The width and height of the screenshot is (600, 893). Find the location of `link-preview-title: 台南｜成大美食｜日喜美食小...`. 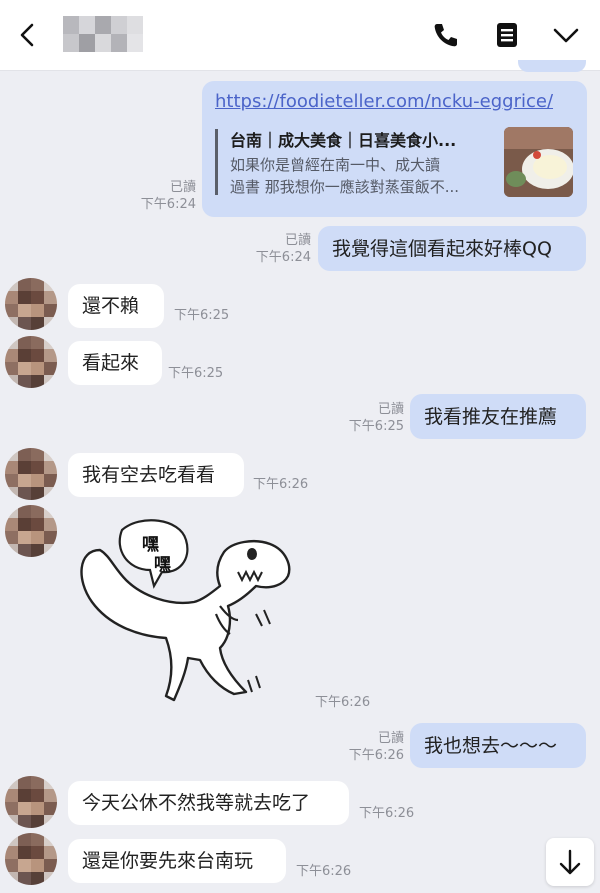

link-preview-title: 台南｜成大美食｜日喜美食小... is located at coordinates (343, 140).